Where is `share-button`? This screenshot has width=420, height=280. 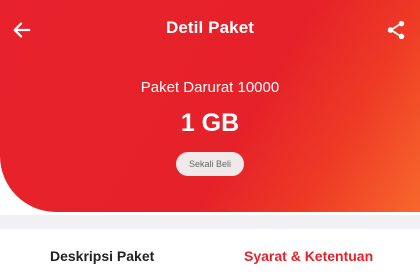
share-button is located at coordinates (396, 30).